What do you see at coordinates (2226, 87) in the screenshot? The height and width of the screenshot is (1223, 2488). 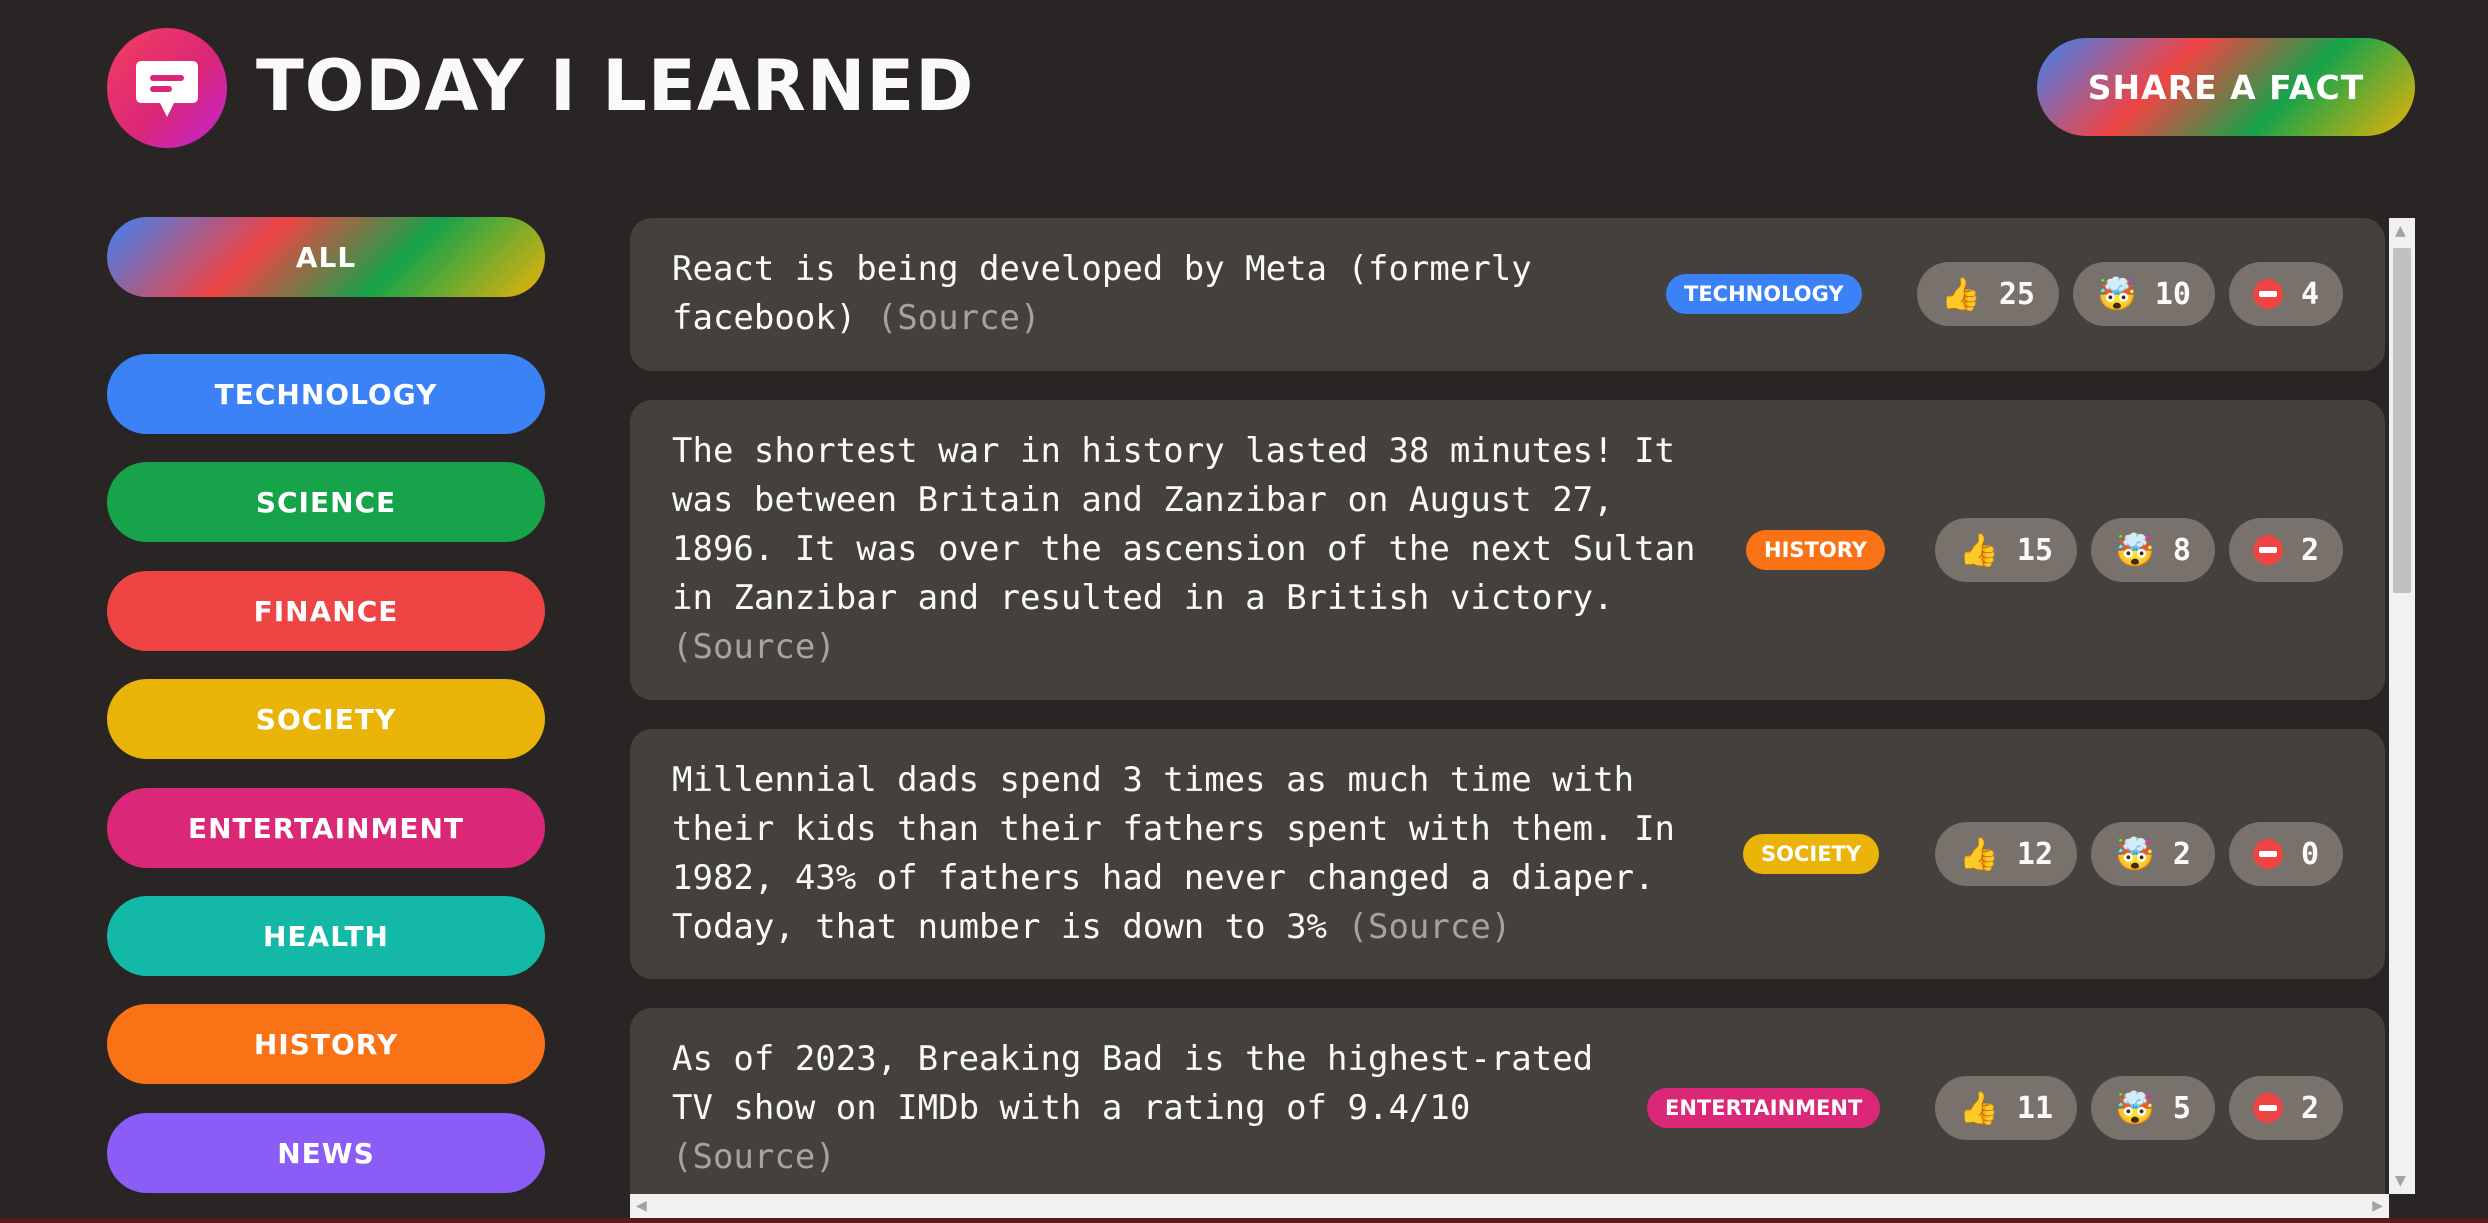 I see `share-fact-button: Share a fact` at bounding box center [2226, 87].